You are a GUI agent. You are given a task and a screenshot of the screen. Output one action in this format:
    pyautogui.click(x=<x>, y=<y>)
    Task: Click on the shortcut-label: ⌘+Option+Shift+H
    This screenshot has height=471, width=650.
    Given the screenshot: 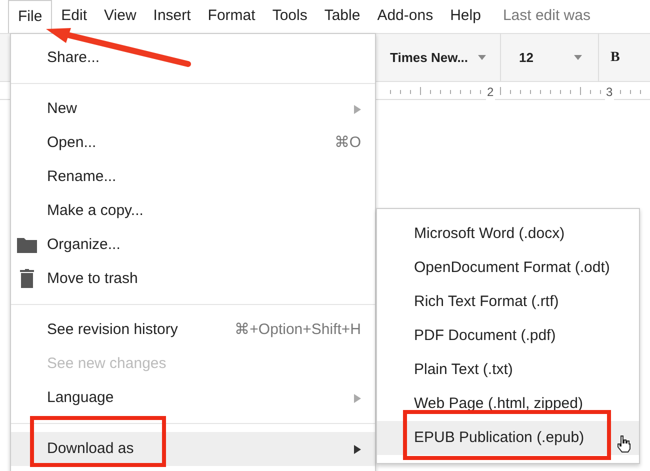 What is the action you would take?
    pyautogui.click(x=297, y=330)
    